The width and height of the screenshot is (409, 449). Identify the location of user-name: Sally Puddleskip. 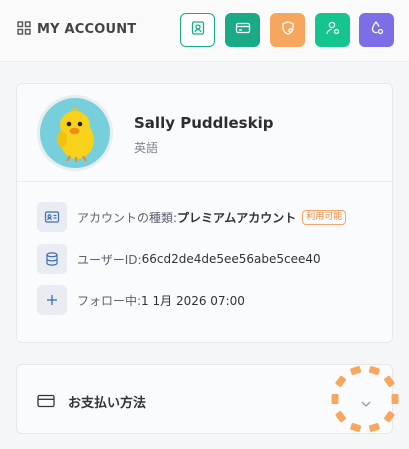
(204, 123).